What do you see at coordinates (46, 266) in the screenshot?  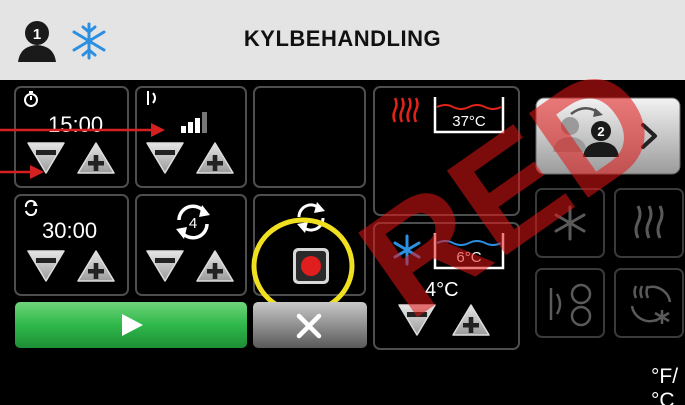 I see `timer-2-decrease-button` at bounding box center [46, 266].